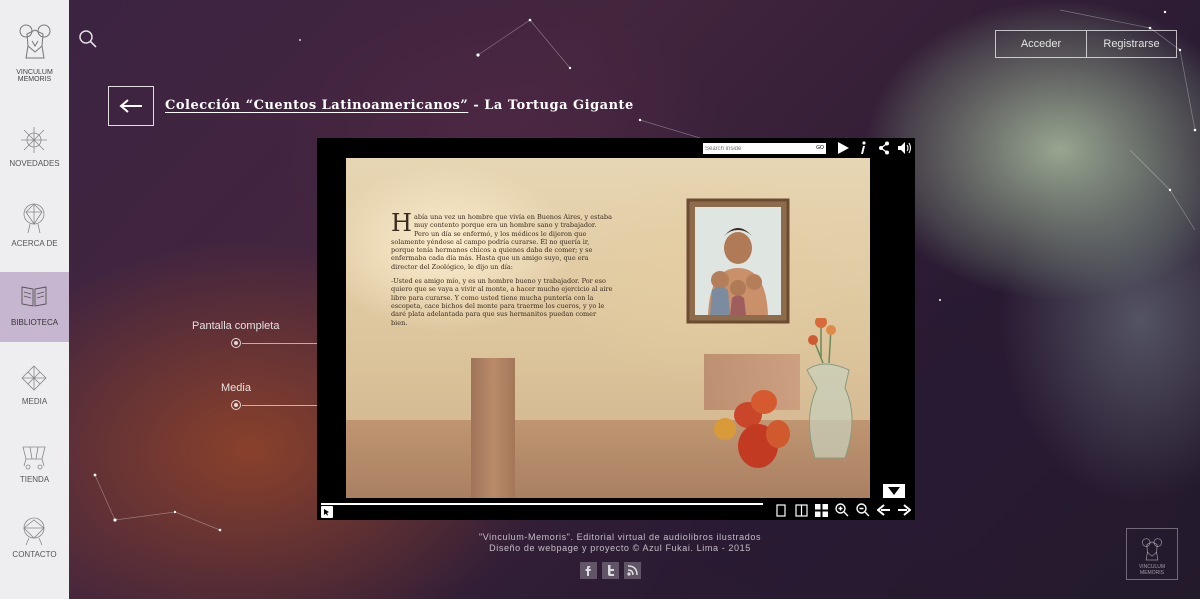  I want to click on viewer-search-go-button: GO, so click(820, 148).